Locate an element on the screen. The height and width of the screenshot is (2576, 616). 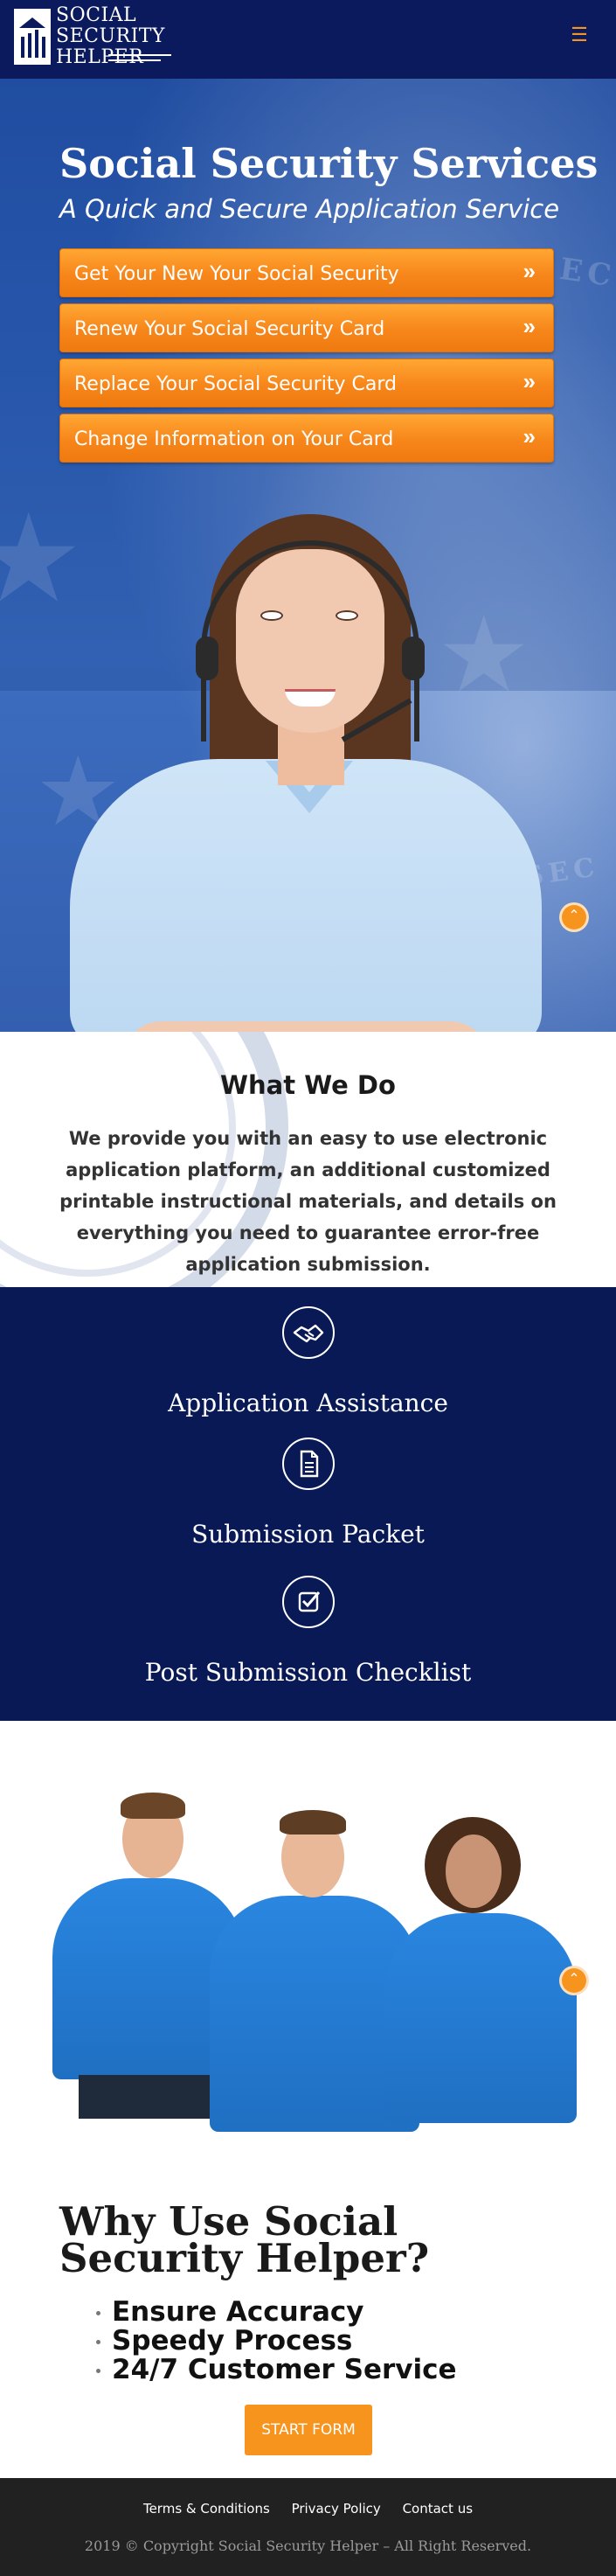
benefit-item: Speedy Process is located at coordinates (276, 2341).